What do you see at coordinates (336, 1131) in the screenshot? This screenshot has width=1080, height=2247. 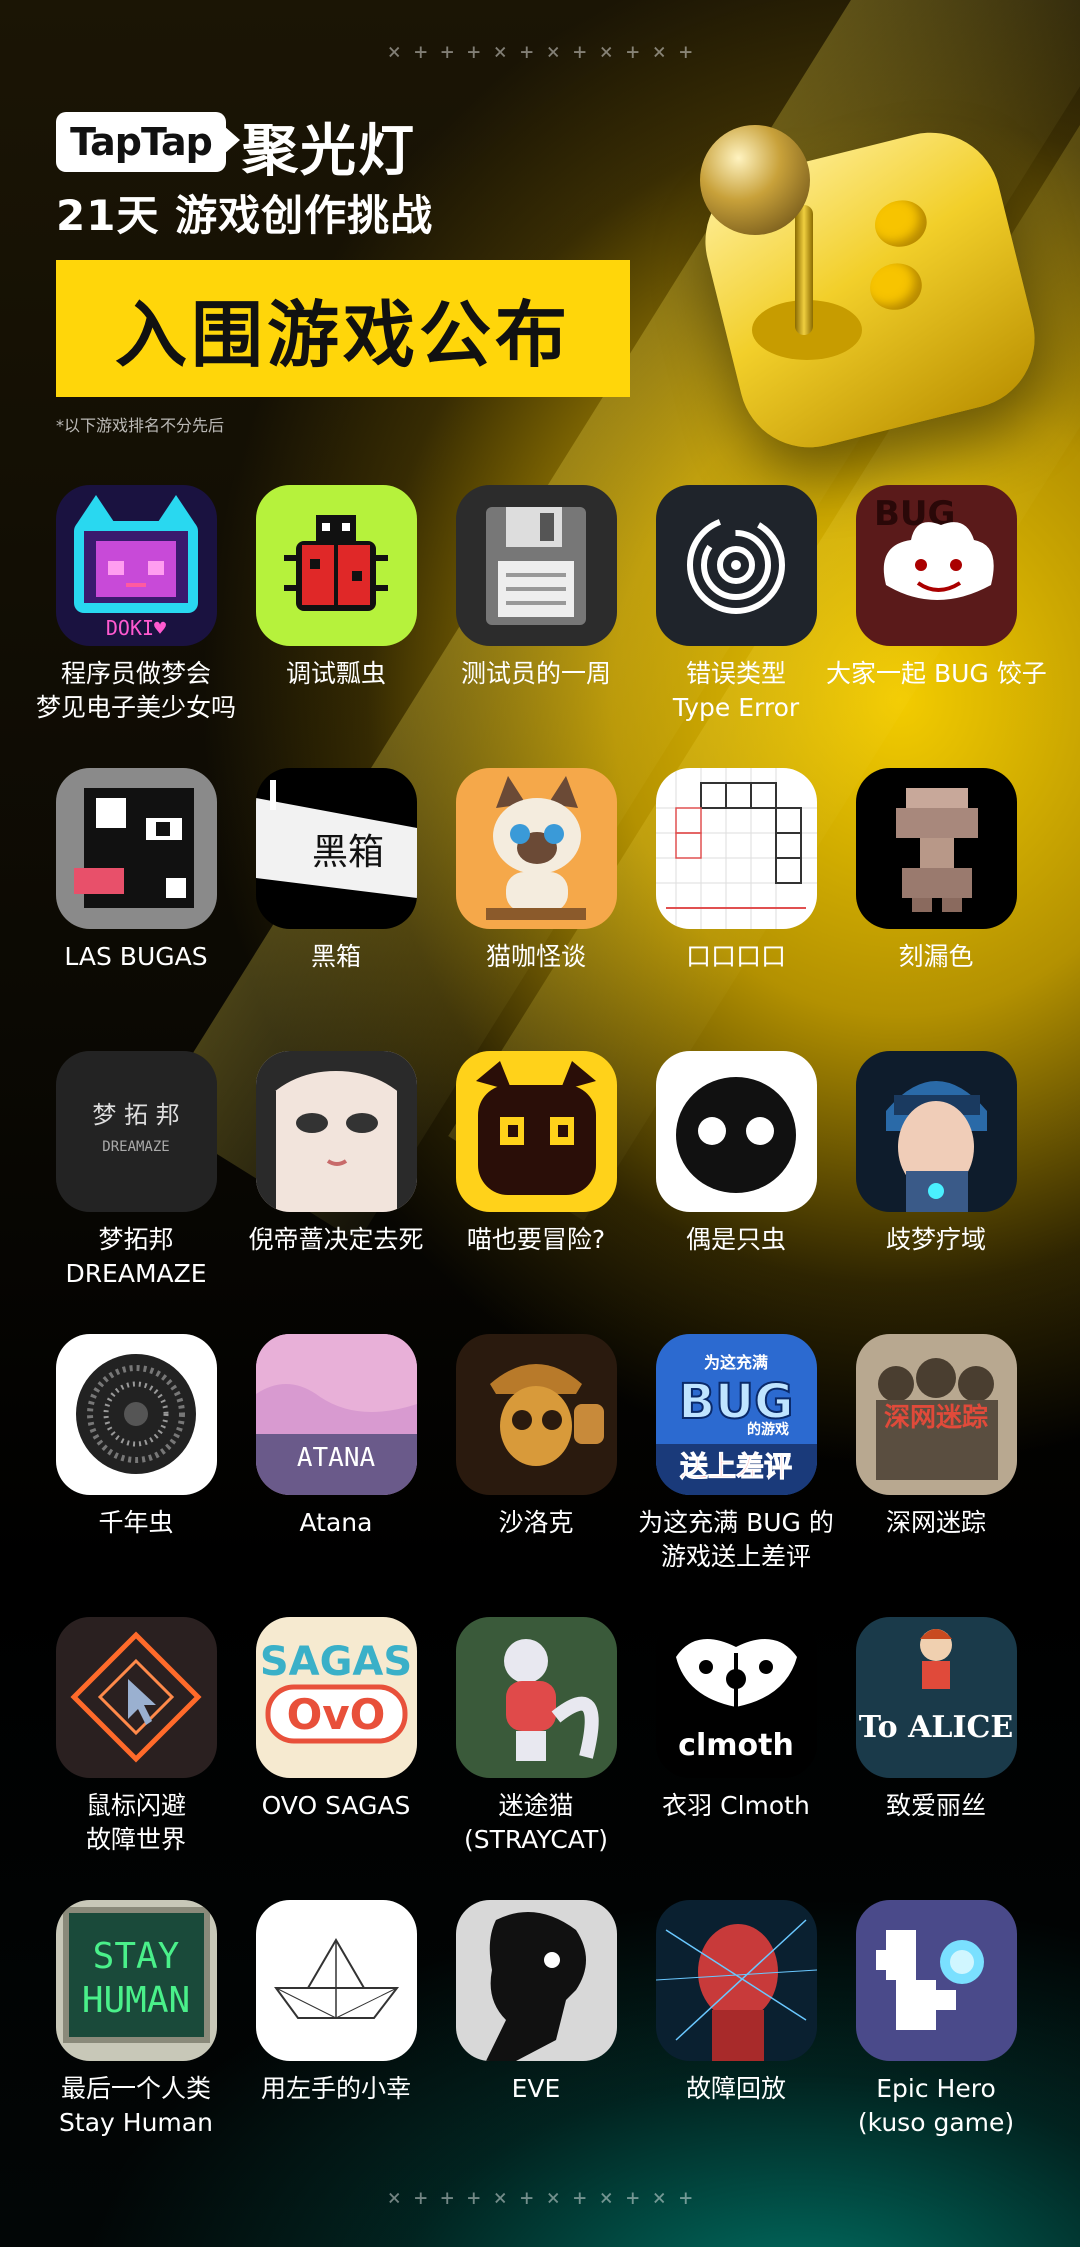 I see `anime-face-icon` at bounding box center [336, 1131].